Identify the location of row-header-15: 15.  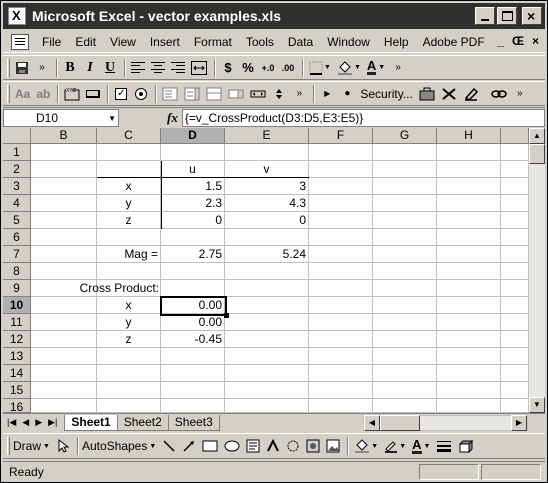
(17, 390).